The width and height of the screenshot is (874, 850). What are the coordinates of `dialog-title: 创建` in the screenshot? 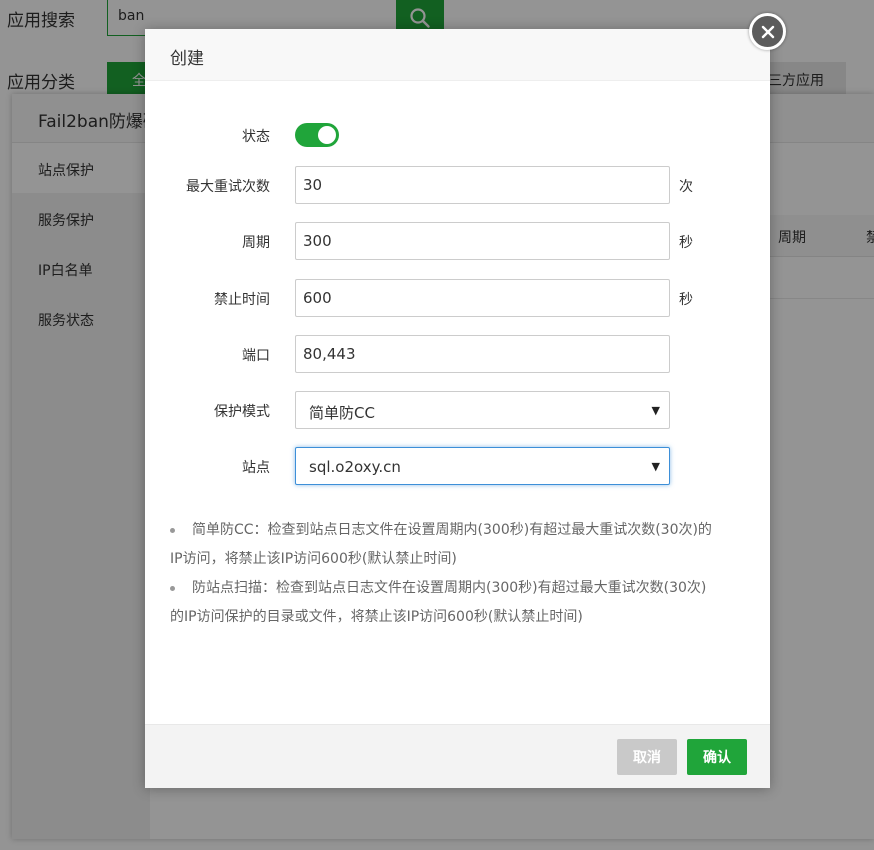 It's located at (457, 55).